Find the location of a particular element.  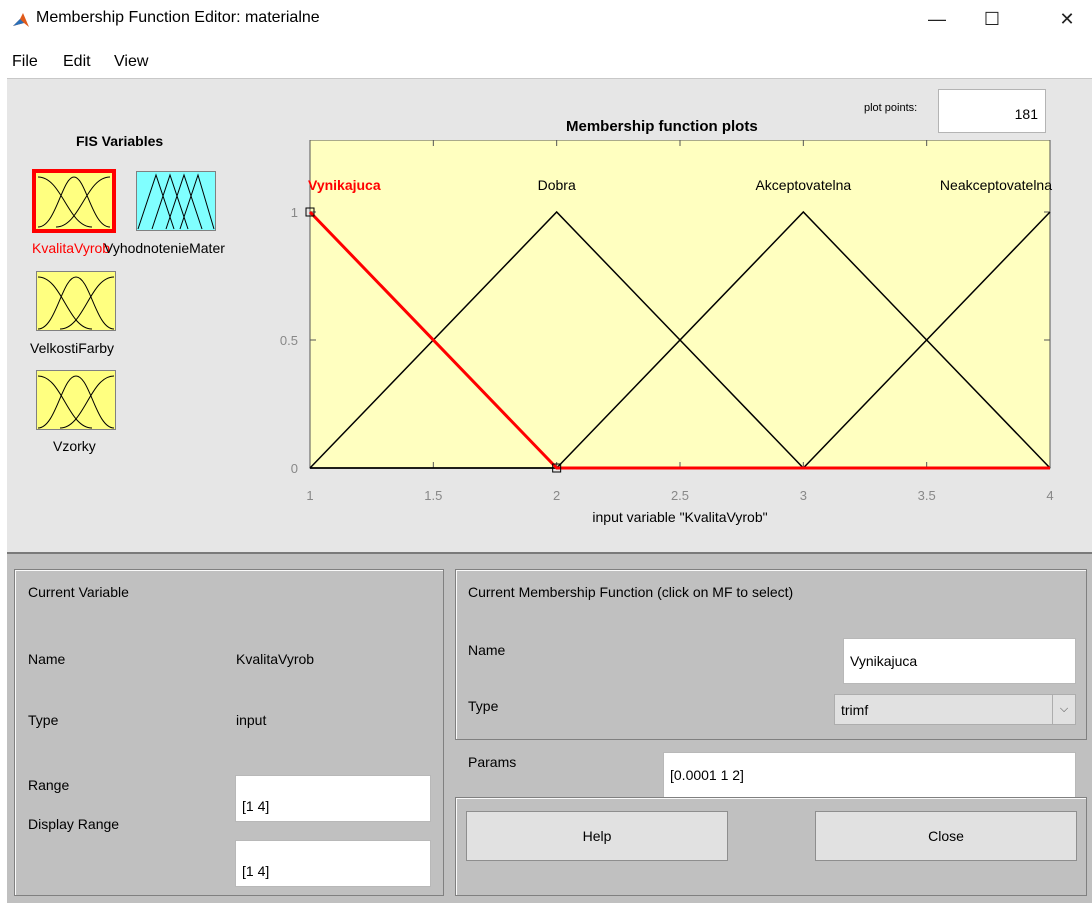

var-thumb-velkostifarby is located at coordinates (76, 303).